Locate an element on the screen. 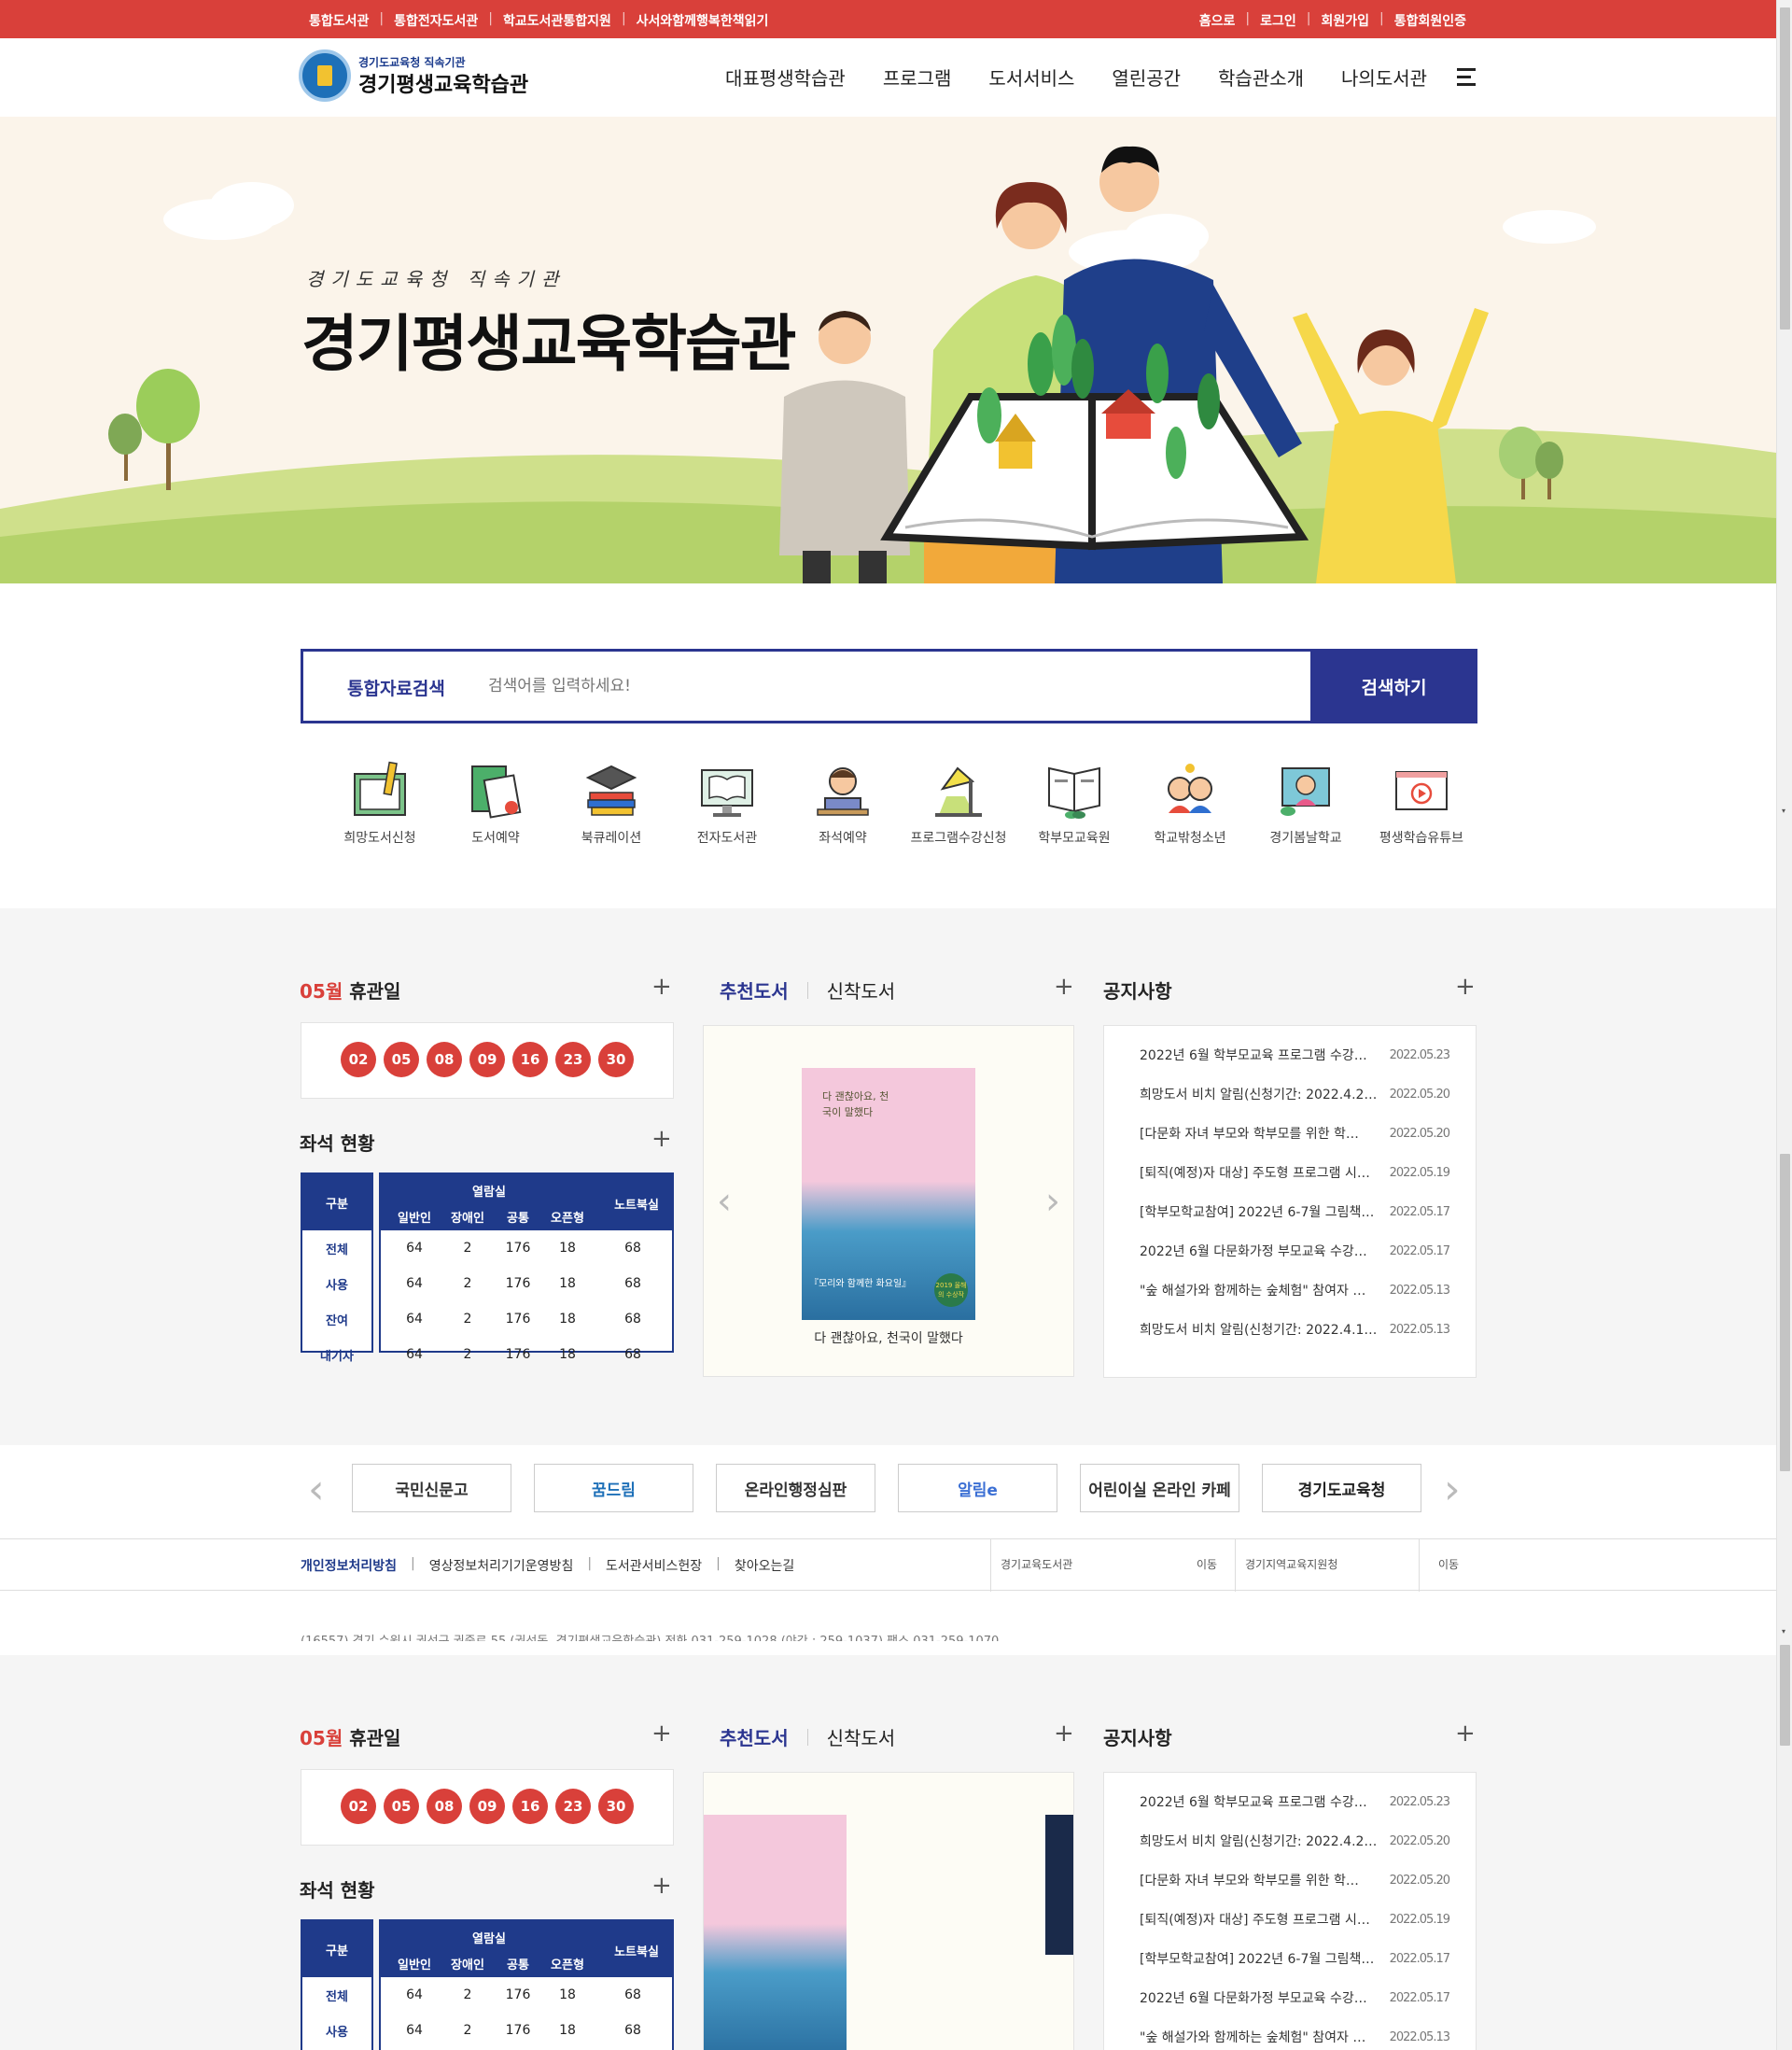 The image size is (1792, 2050). partner-banner: 국민신문고 is located at coordinates (431, 1488).